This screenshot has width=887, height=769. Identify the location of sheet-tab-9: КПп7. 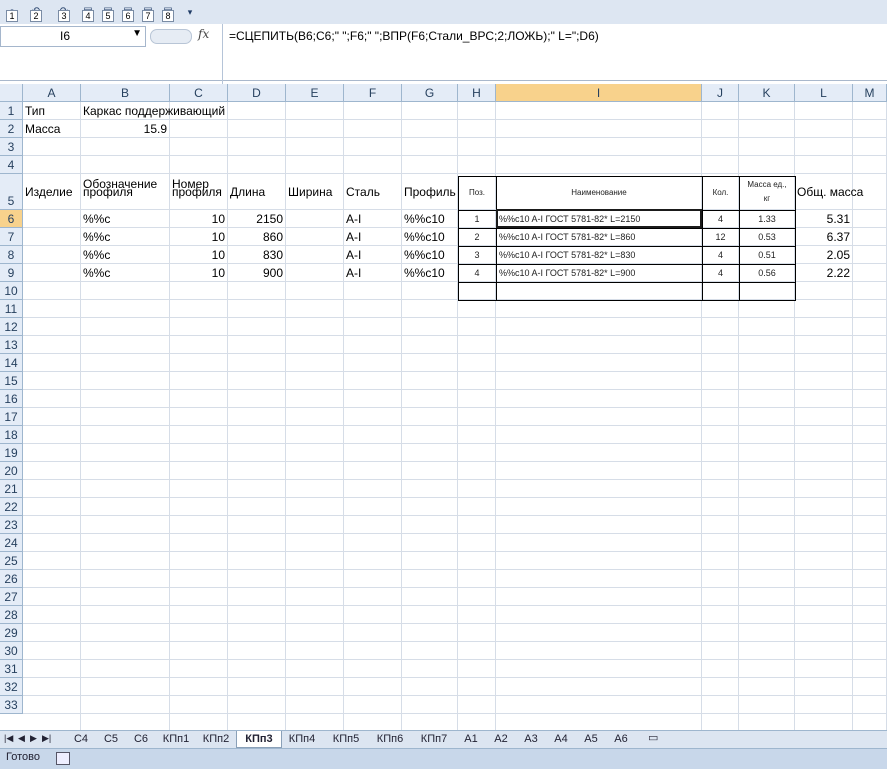
(434, 739).